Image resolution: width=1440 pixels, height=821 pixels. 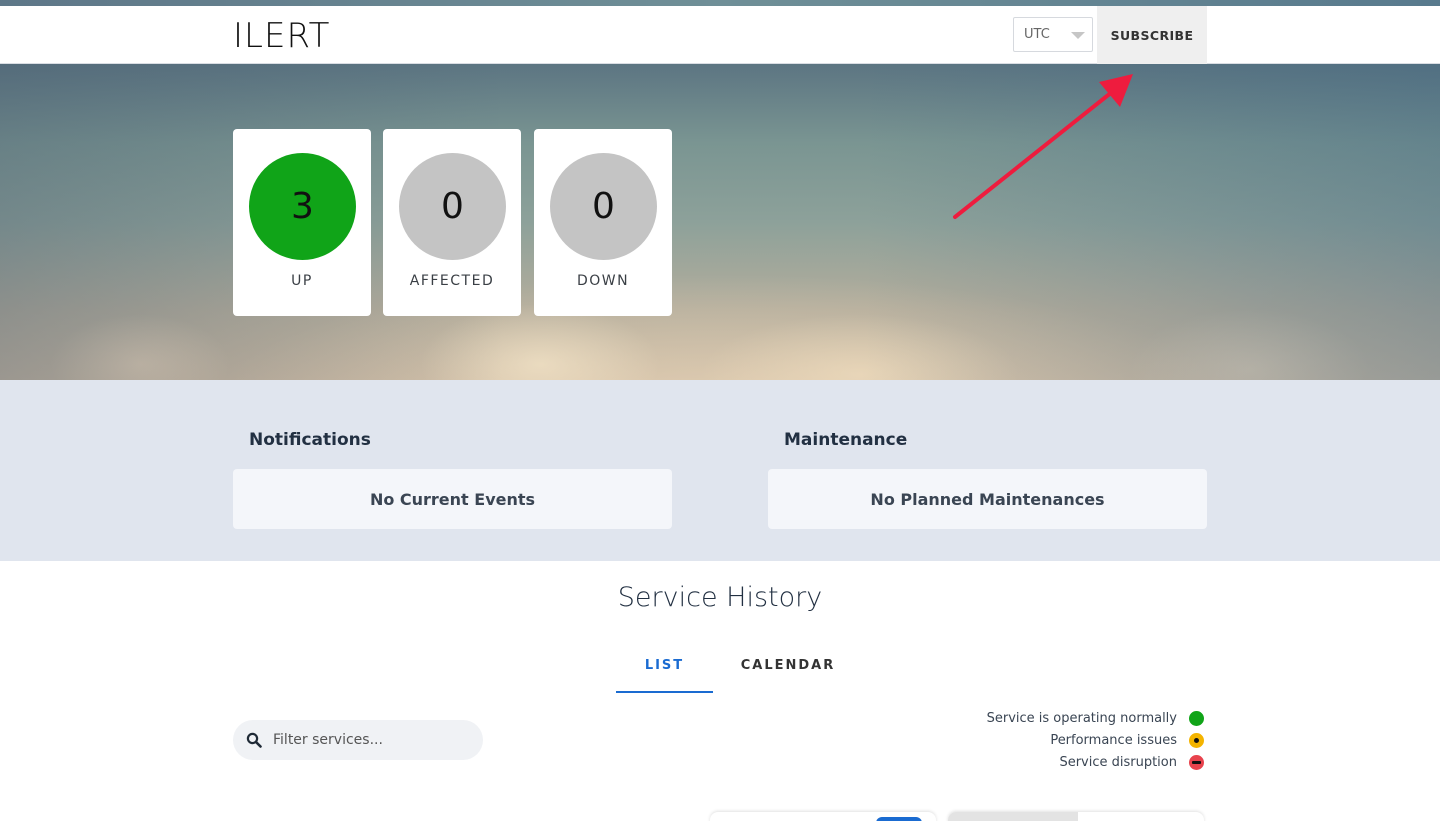 I want to click on timezone-select: UTC, so click(x=1053, y=34).